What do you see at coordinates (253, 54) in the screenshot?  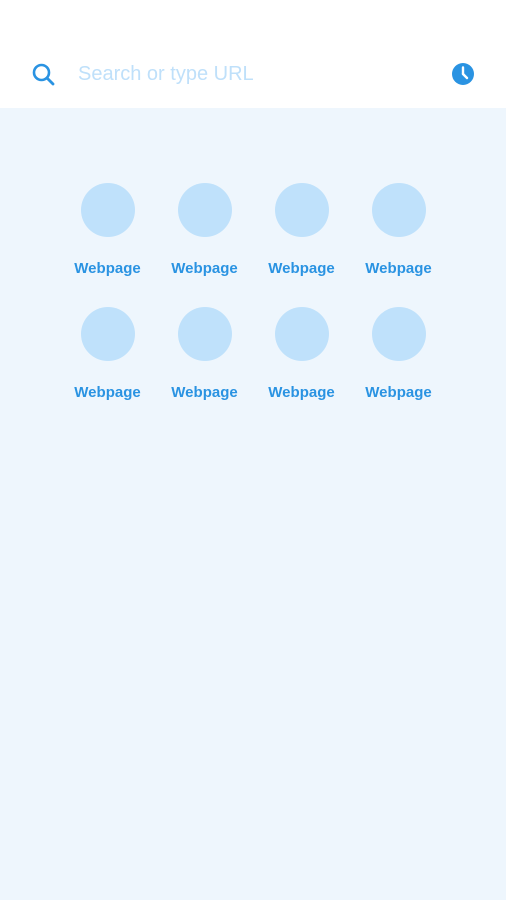 I see `address-bar` at bounding box center [253, 54].